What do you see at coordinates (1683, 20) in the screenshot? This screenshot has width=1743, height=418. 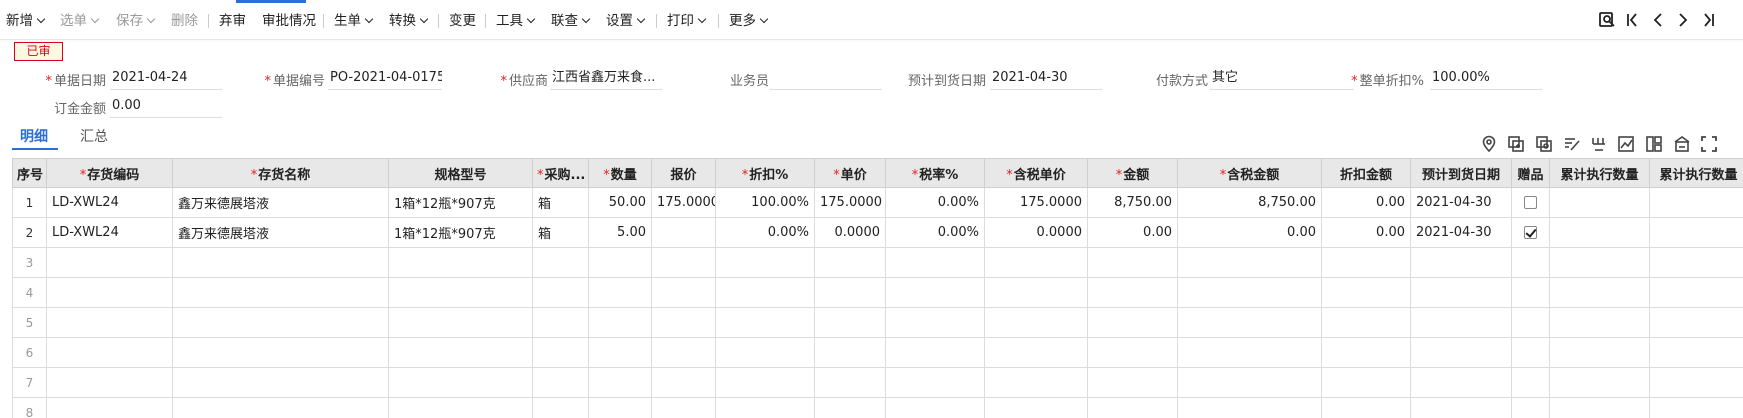 I see `next-page-icon` at bounding box center [1683, 20].